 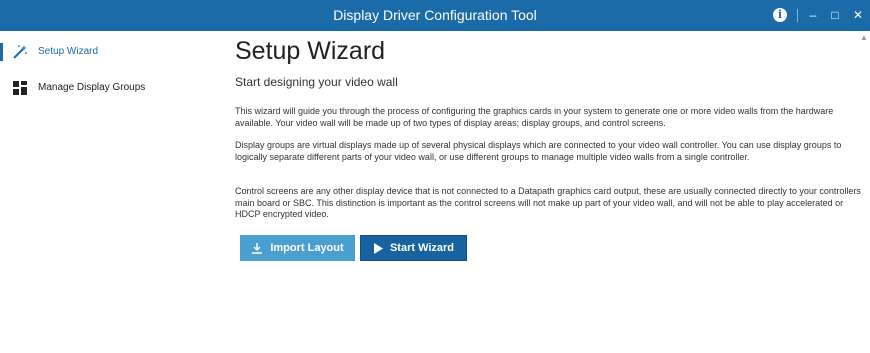 I want to click on title-bar-divider, so click(x=797, y=15).